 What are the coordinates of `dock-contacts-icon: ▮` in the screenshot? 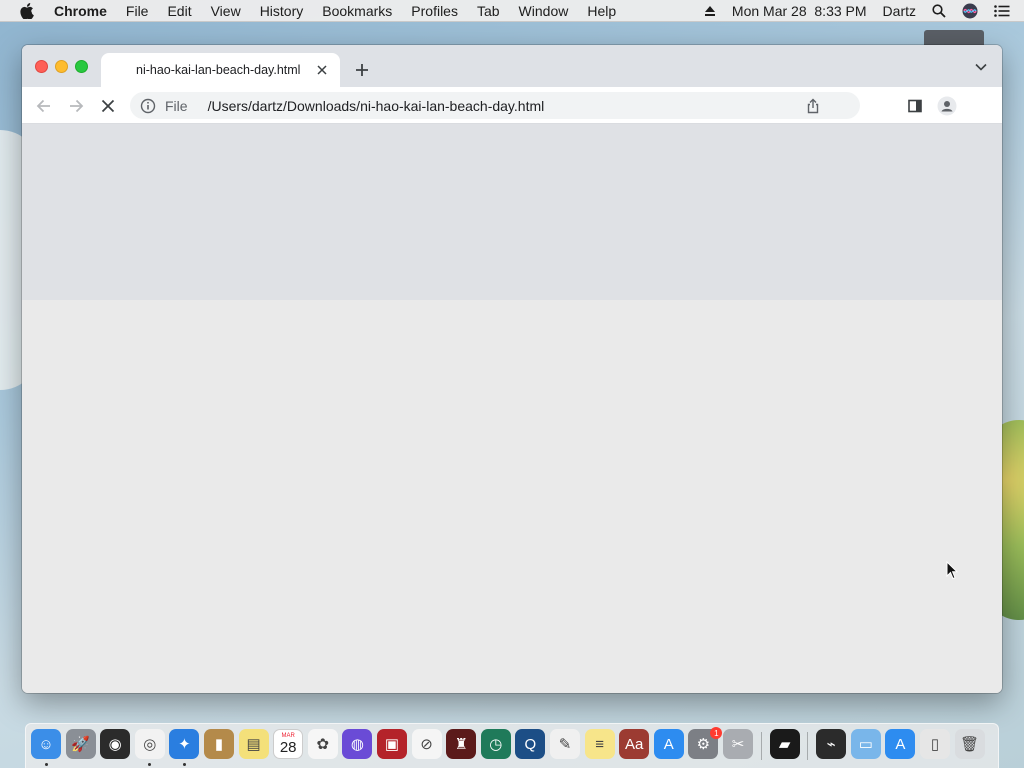 It's located at (219, 744).